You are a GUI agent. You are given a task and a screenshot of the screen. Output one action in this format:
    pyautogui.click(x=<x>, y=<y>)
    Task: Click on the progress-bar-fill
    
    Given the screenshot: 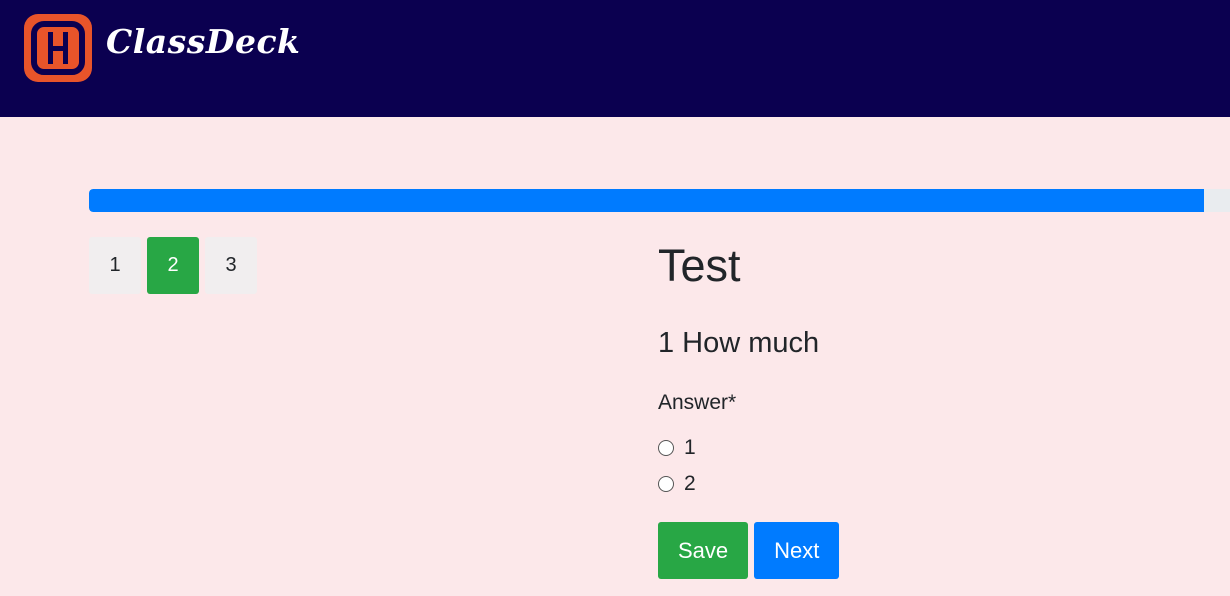 What is the action you would take?
    pyautogui.click(x=646, y=200)
    